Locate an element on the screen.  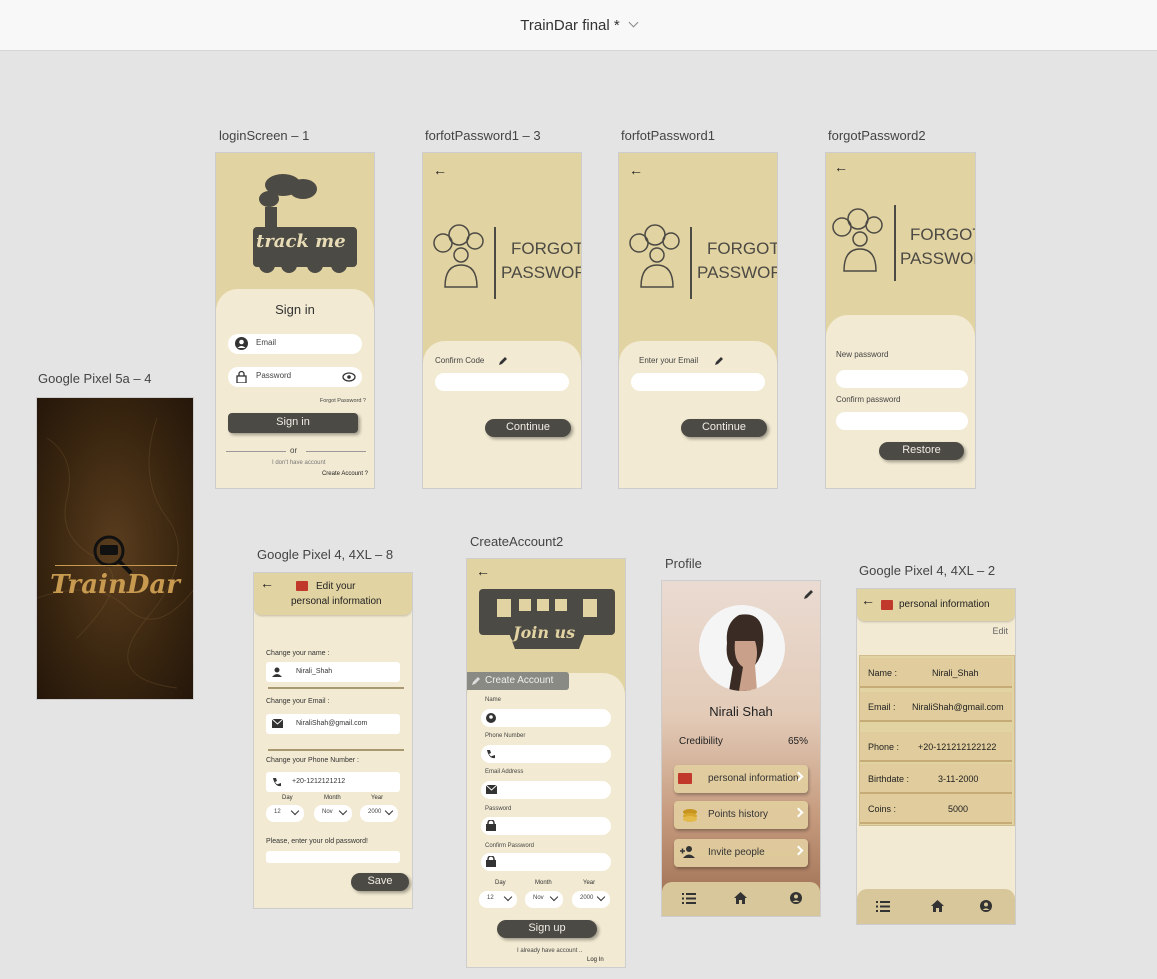
or-text: or is located at coordinates (294, 450).